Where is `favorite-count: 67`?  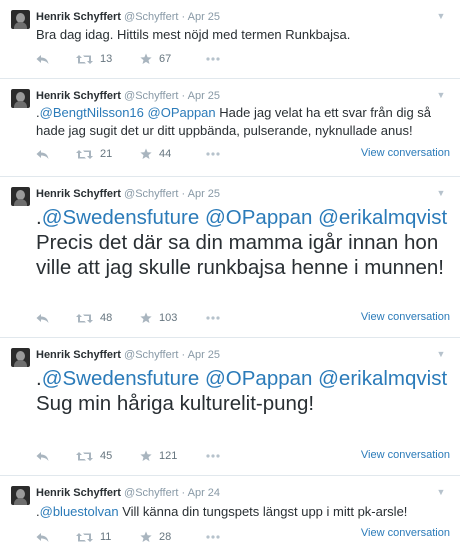
favorite-count: 67 is located at coordinates (165, 59).